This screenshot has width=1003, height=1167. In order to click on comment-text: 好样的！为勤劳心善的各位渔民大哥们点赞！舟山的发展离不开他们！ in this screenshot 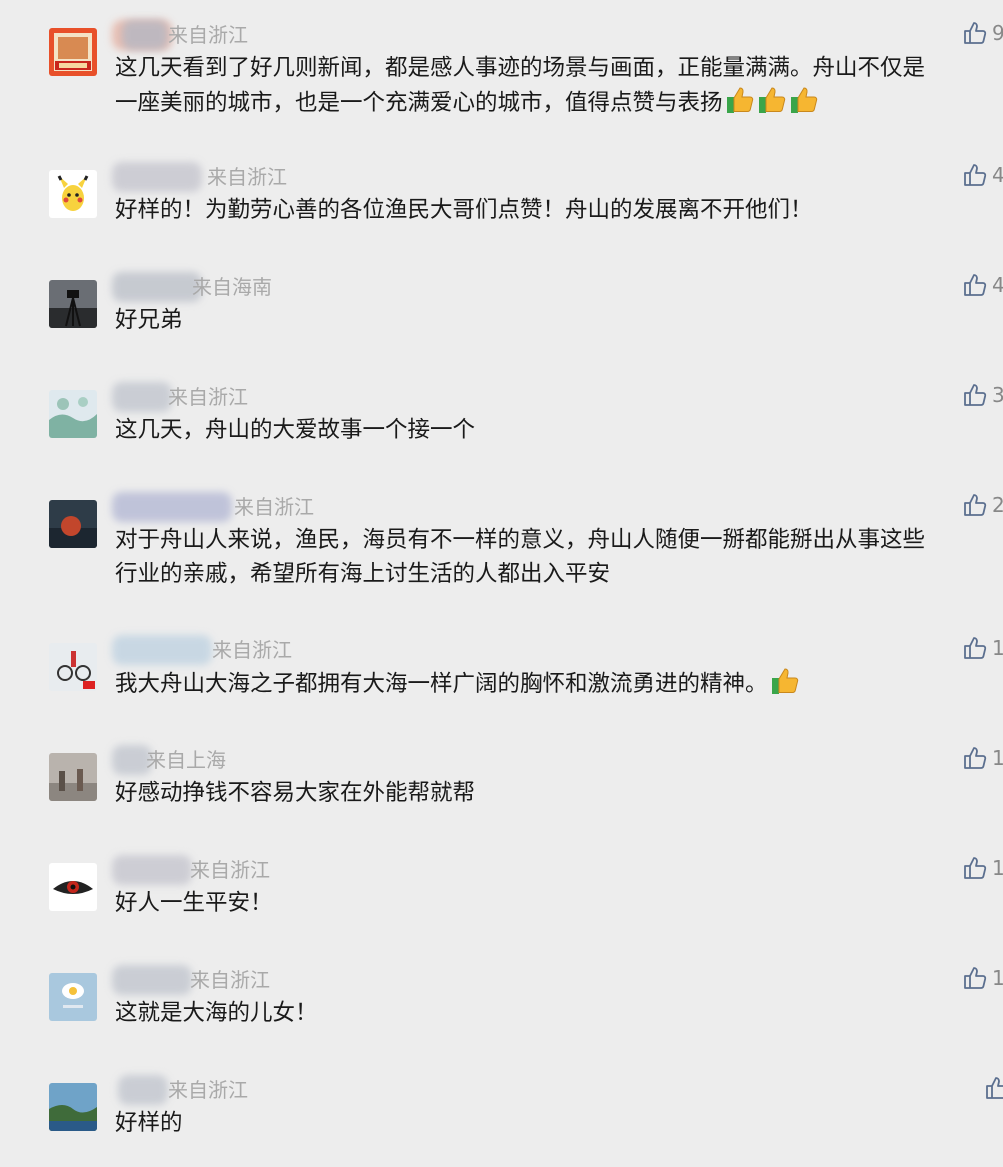, I will do `click(464, 210)`.